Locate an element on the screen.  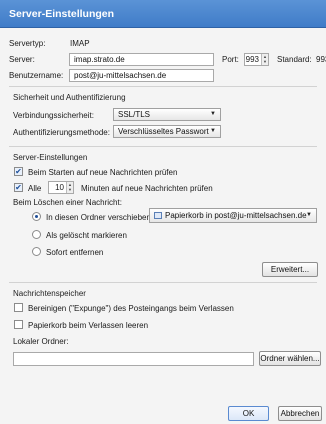
connection-security-label: Verbindungssicherheit: is located at coordinates (53, 115).